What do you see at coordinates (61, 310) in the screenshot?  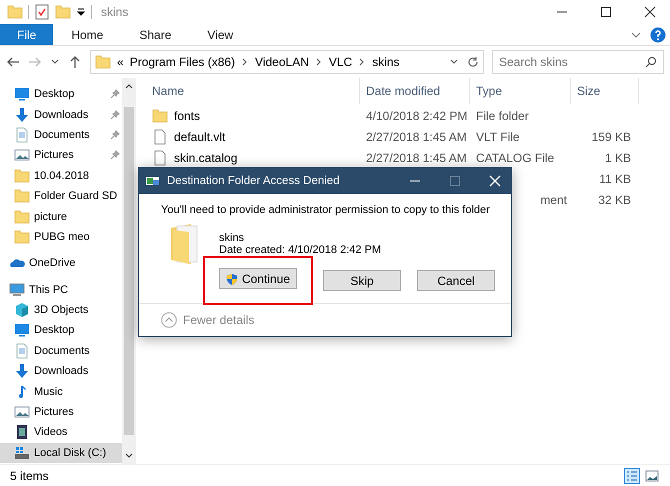 I see `sidebar-item: 3D Objects` at bounding box center [61, 310].